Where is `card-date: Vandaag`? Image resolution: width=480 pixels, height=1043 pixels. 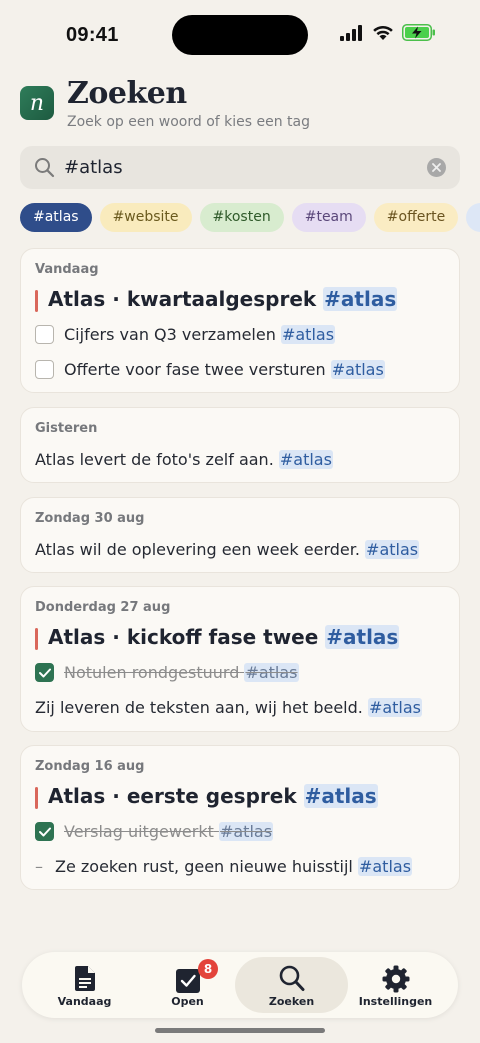
card-date: Vandaag is located at coordinates (67, 269).